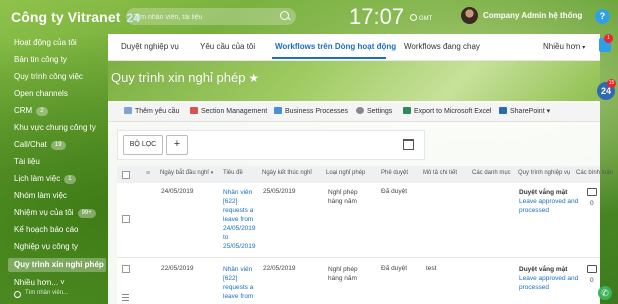 The height and width of the screenshot is (304, 618). Describe the element at coordinates (335, 46) in the screenshot. I see `tab-workflows-activity: Workflows trên Dòng hoạt động` at that location.